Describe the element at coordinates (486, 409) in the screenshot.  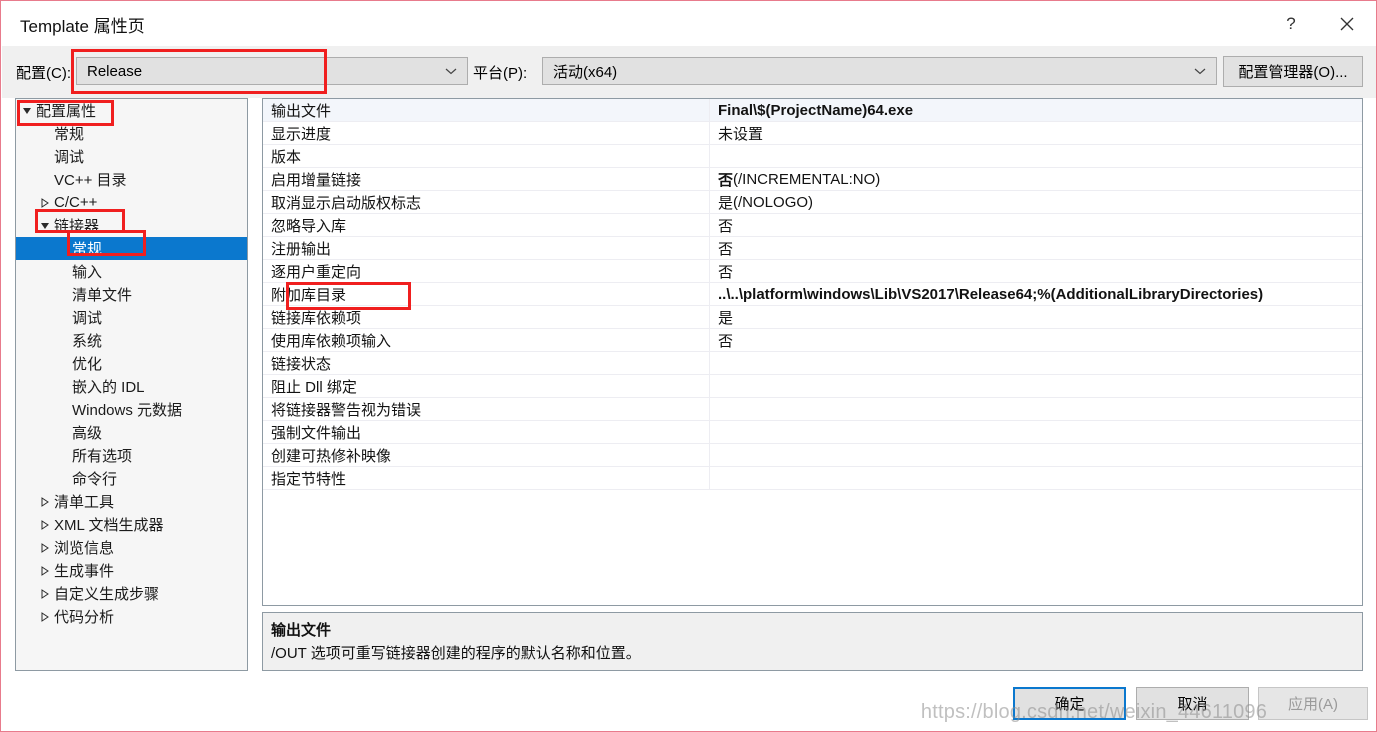
I see `property-name: 将链接器警告视为错误` at that location.